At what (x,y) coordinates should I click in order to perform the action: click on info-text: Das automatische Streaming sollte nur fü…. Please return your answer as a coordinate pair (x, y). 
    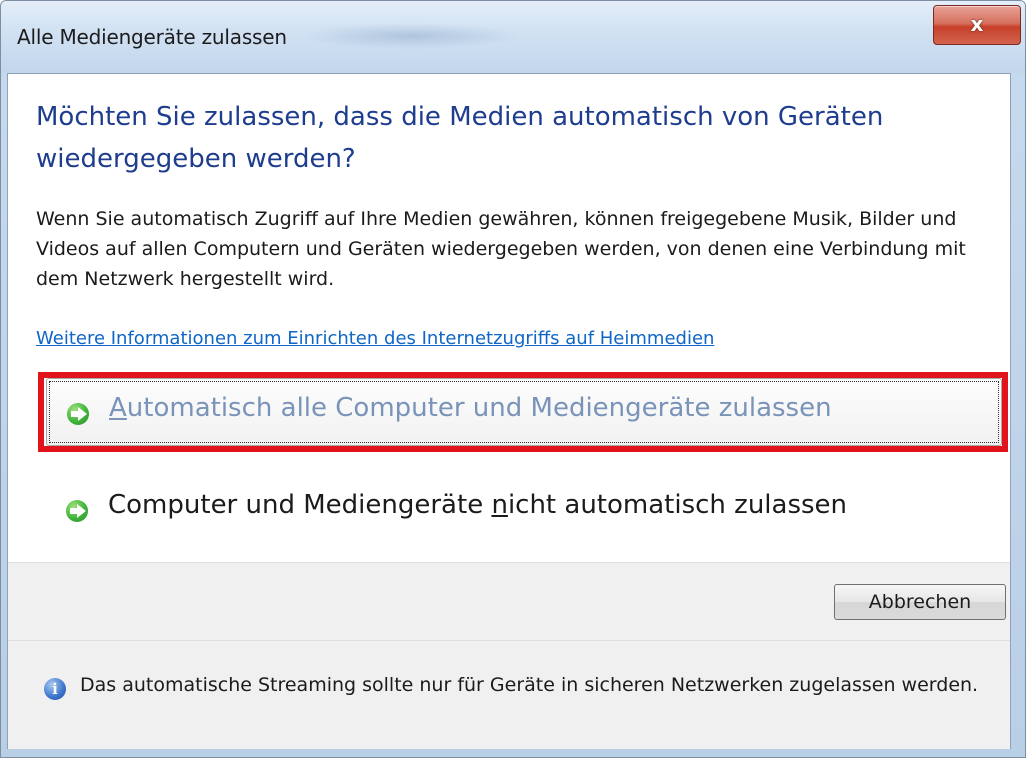
    Looking at the image, I should click on (529, 685).